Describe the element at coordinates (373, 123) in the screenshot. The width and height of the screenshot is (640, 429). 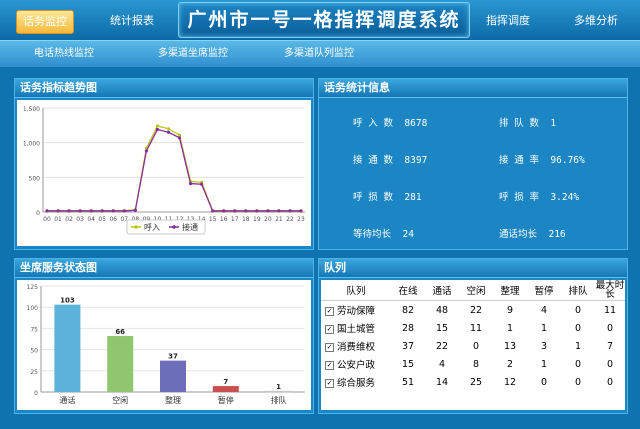
I see `stat-call-in-label: 呼 入 数` at that location.